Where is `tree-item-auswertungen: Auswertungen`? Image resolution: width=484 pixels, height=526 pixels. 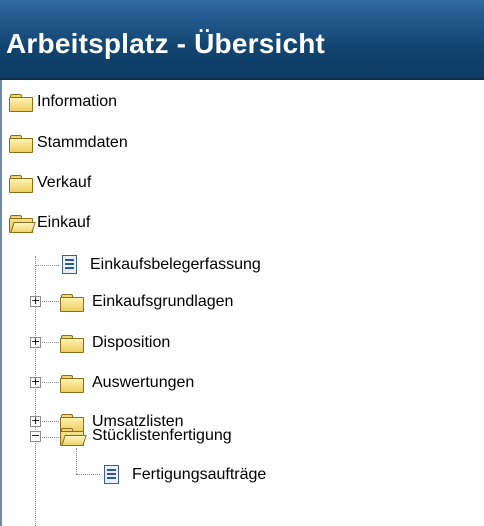
tree-item-auswertungen: Auswertungen is located at coordinates (127, 383).